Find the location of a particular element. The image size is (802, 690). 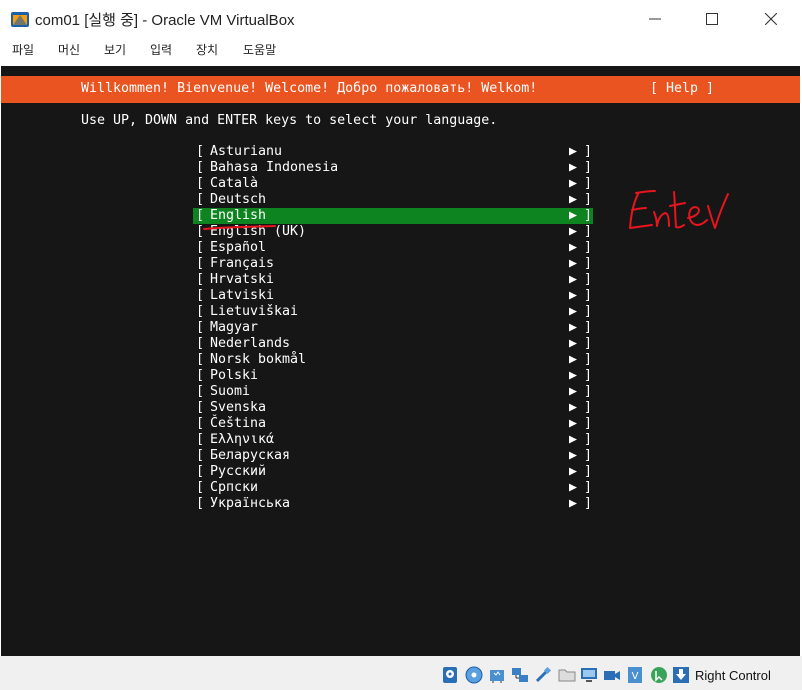

handwritten-enter-annotation is located at coordinates (679, 209).